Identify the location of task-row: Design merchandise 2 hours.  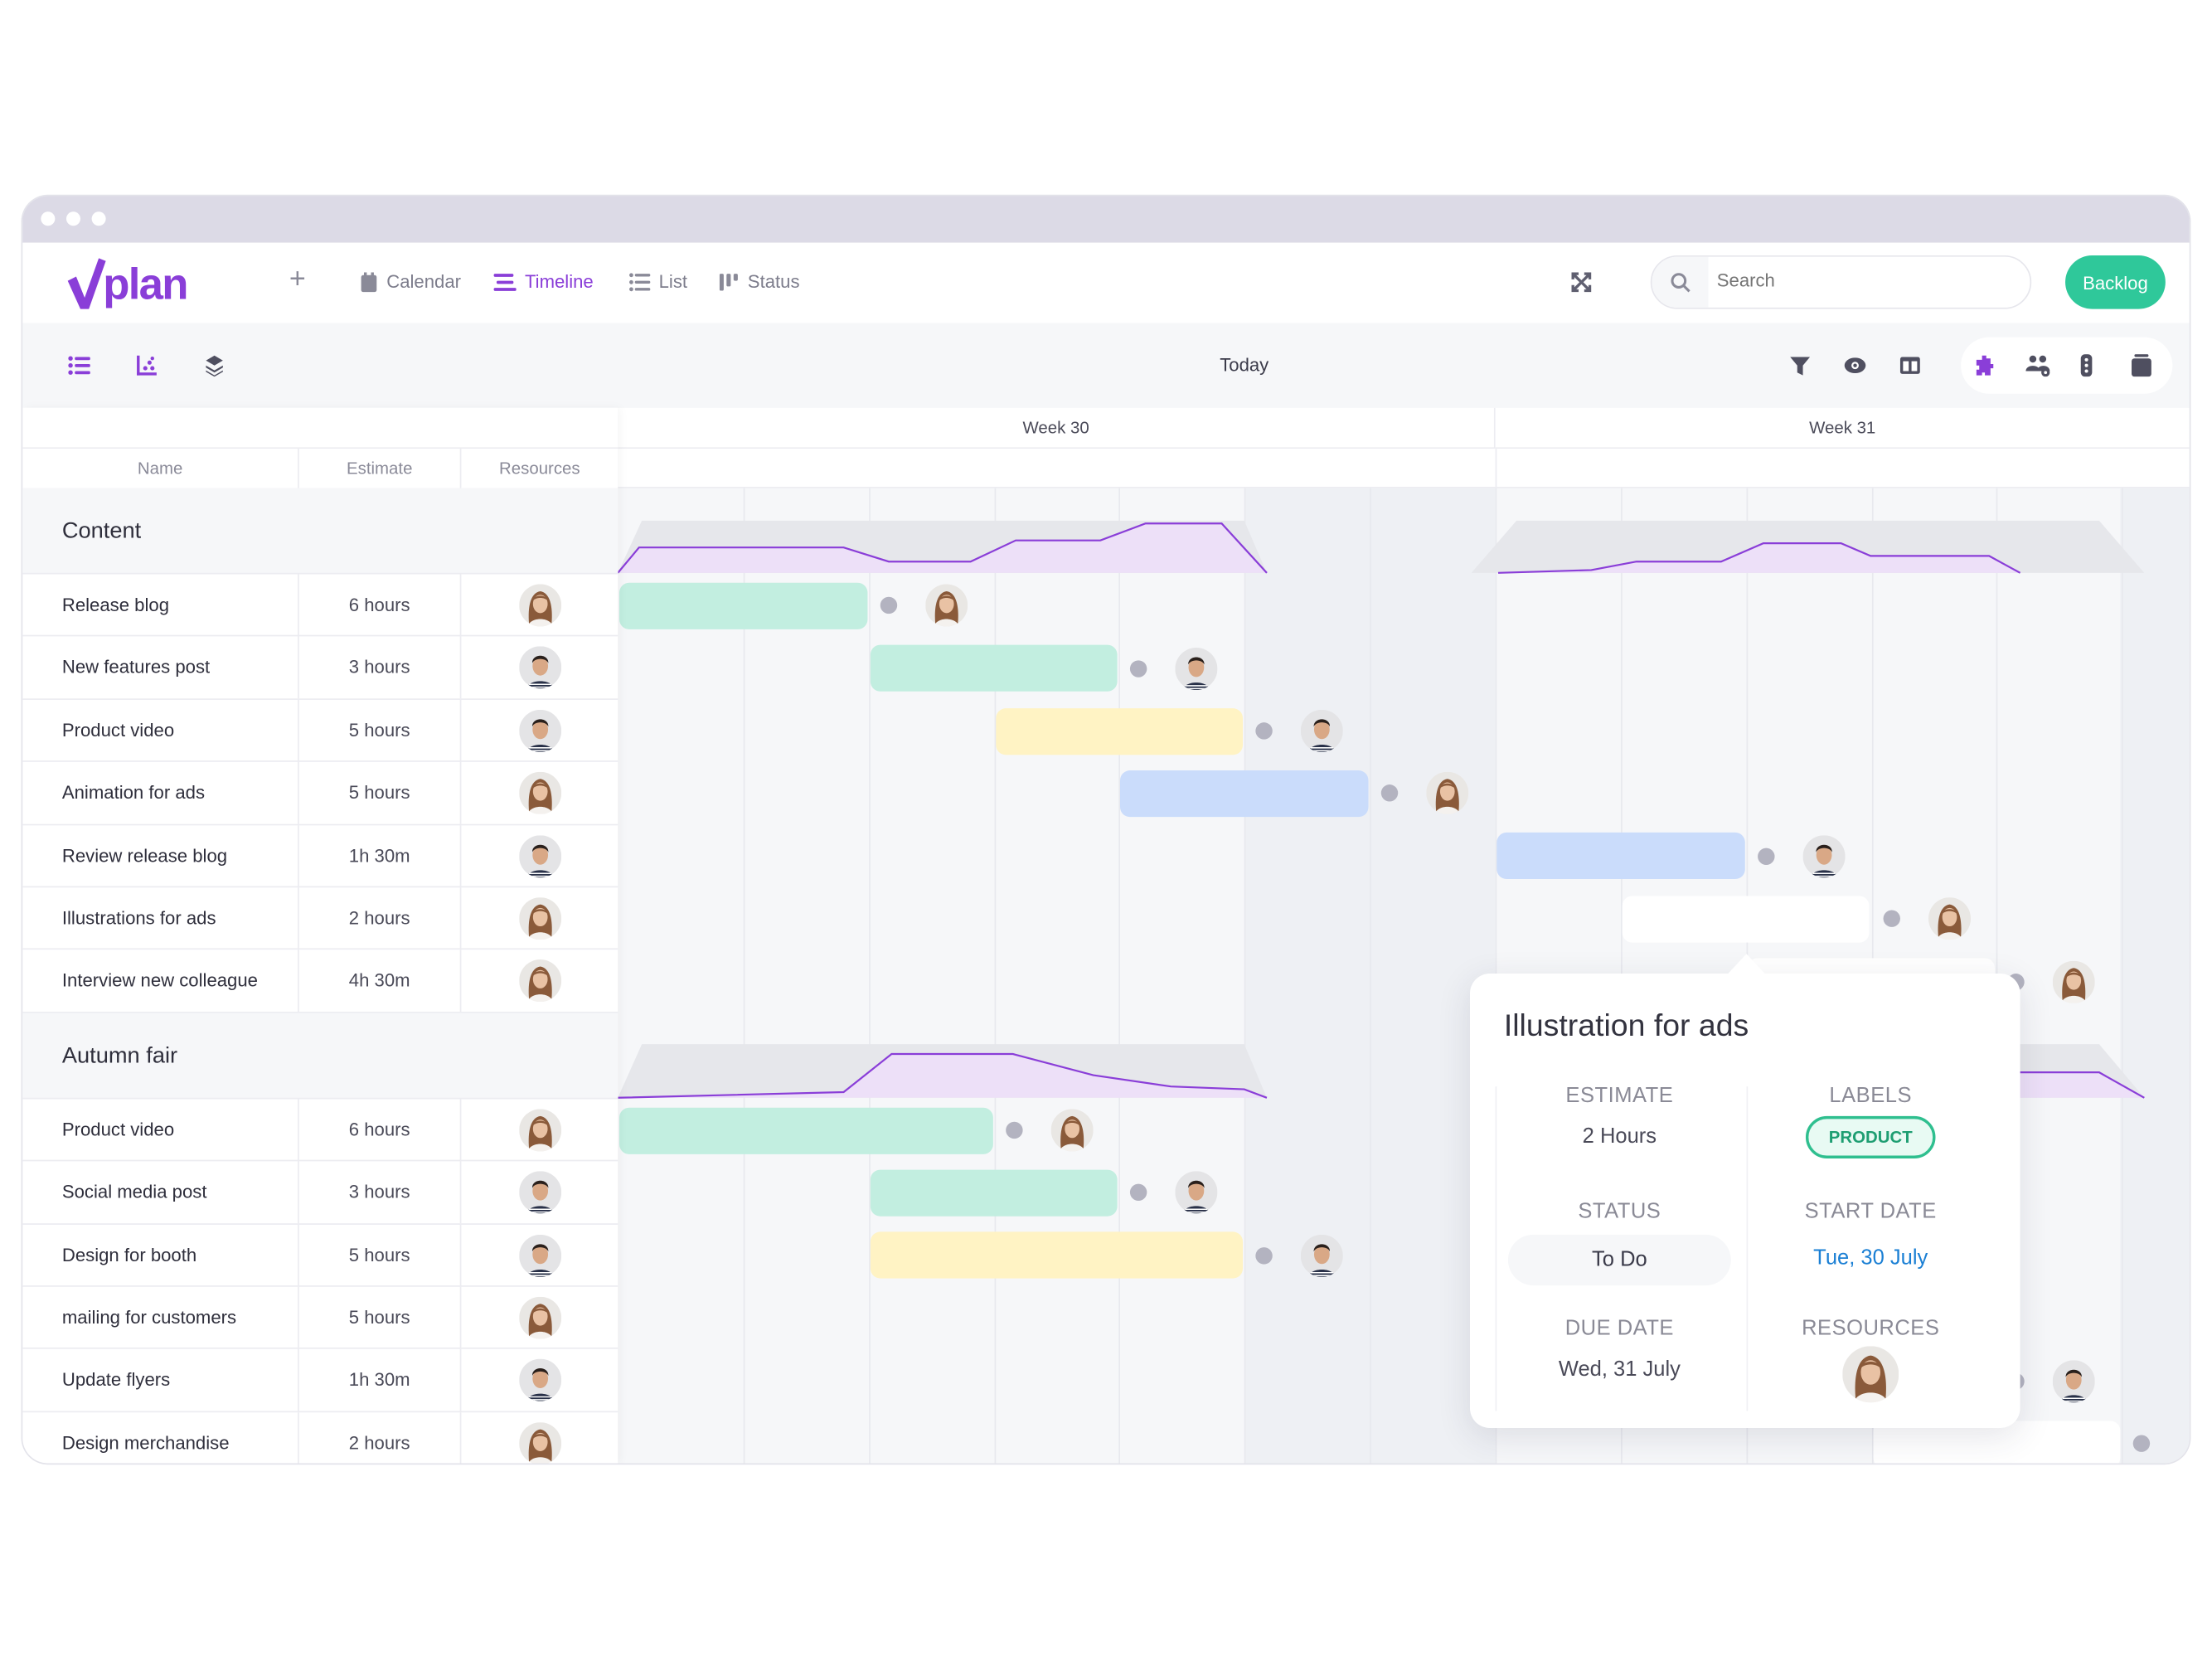
(320, 1437).